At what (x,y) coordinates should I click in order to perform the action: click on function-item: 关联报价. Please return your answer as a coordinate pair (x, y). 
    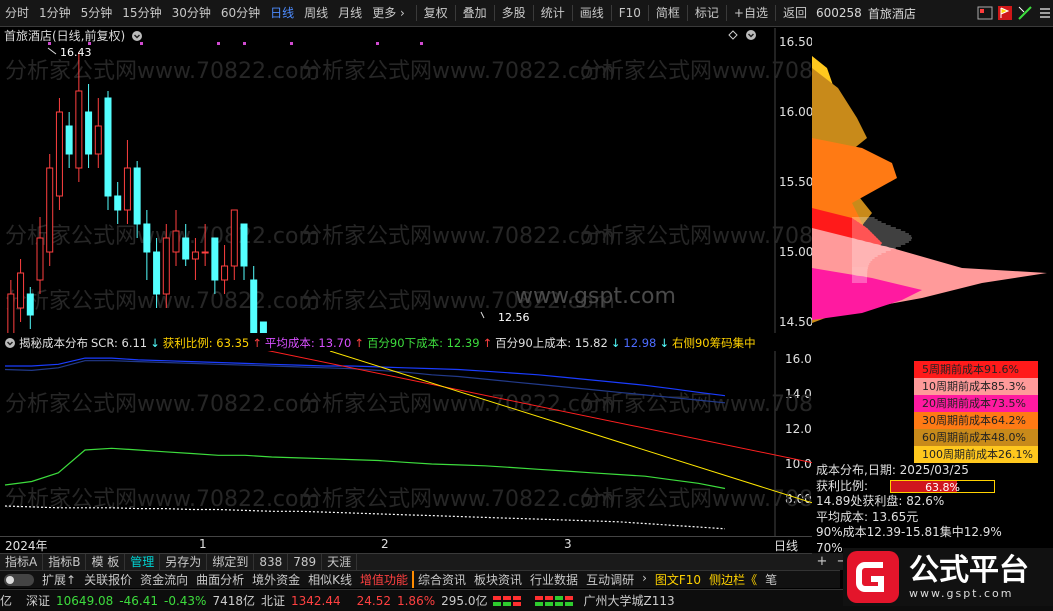
    Looking at the image, I should click on (108, 579).